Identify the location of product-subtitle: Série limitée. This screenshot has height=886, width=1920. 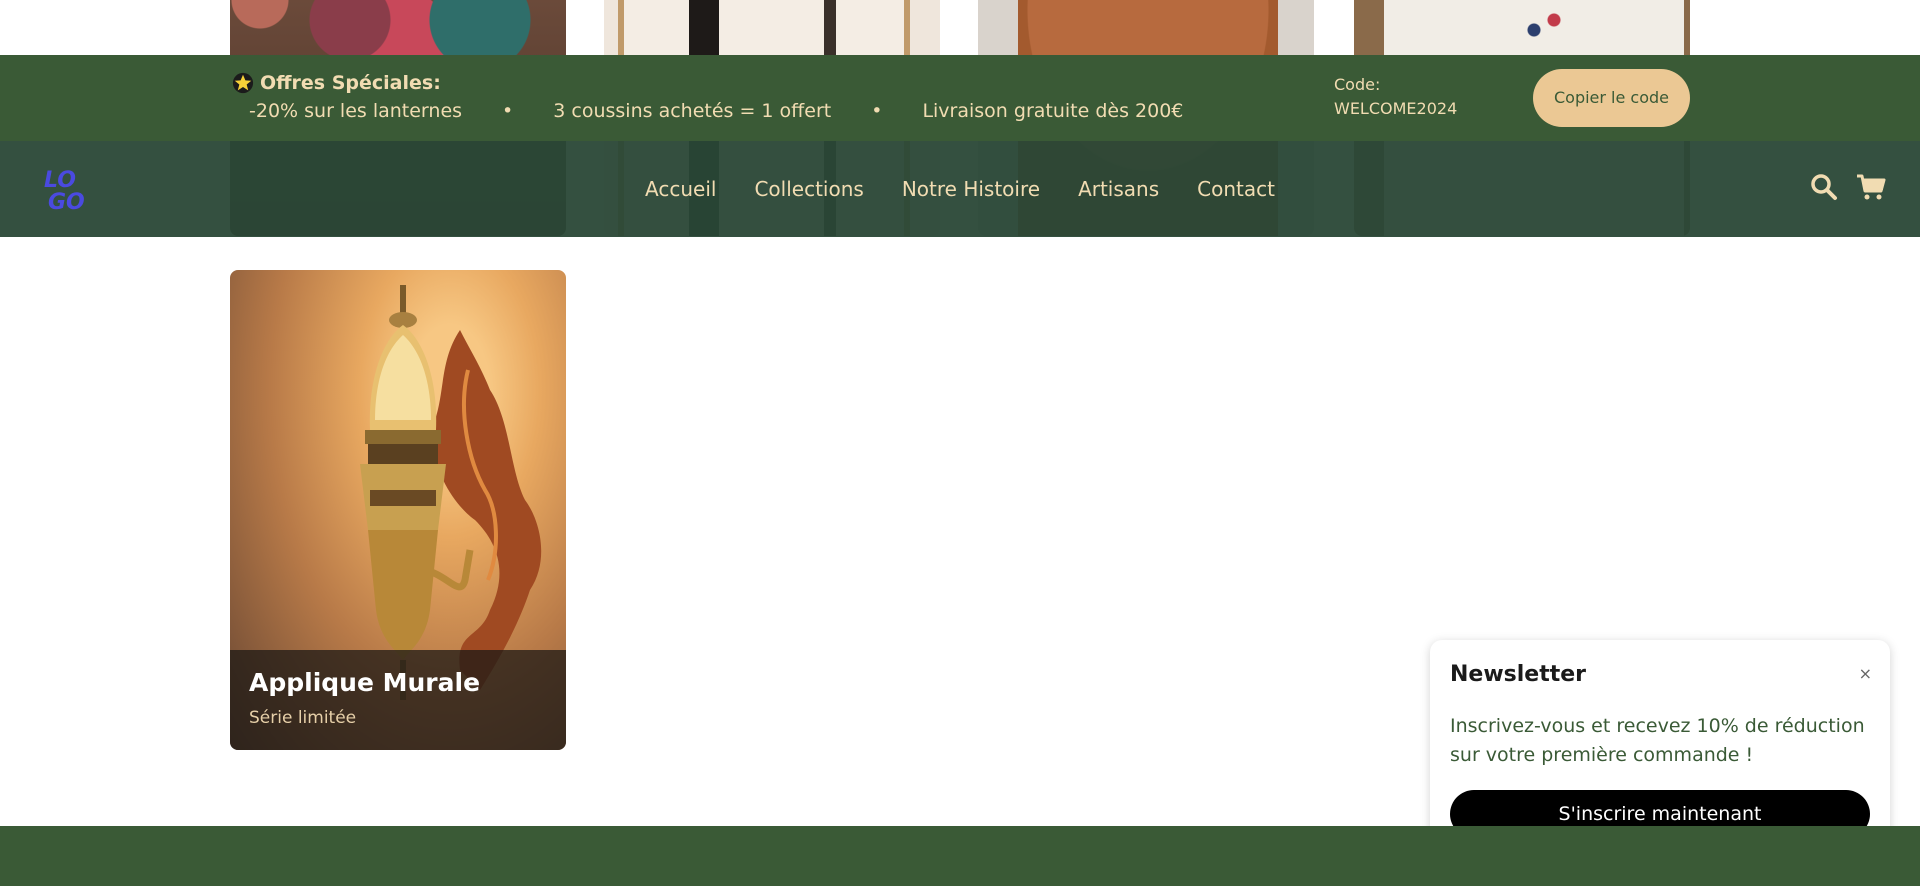
(303, 718).